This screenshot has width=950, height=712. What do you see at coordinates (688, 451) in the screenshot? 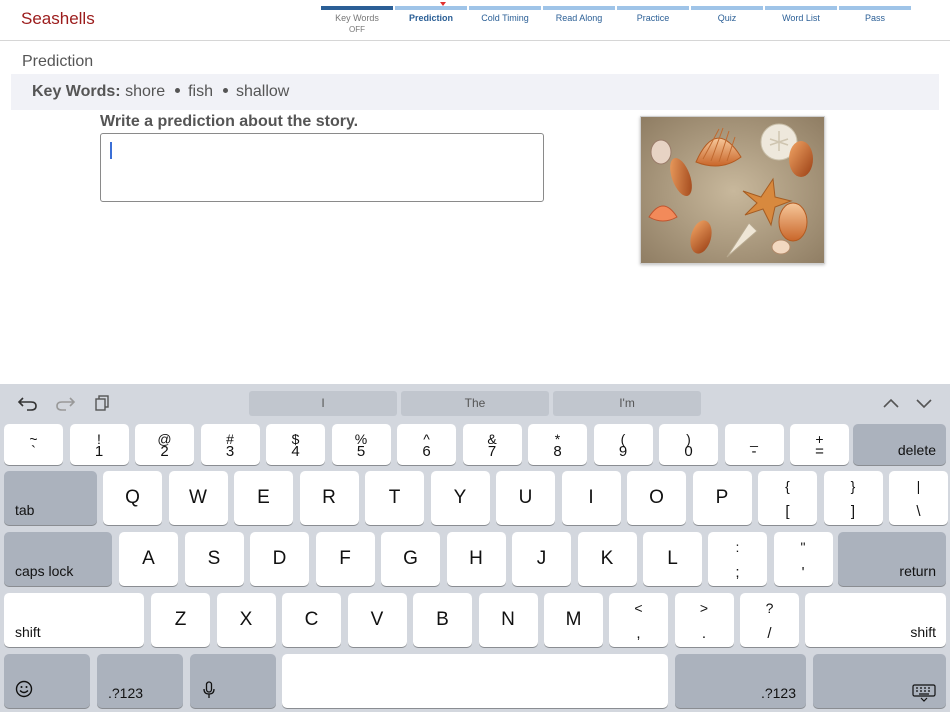
I see `key-symbol: 0` at bounding box center [688, 451].